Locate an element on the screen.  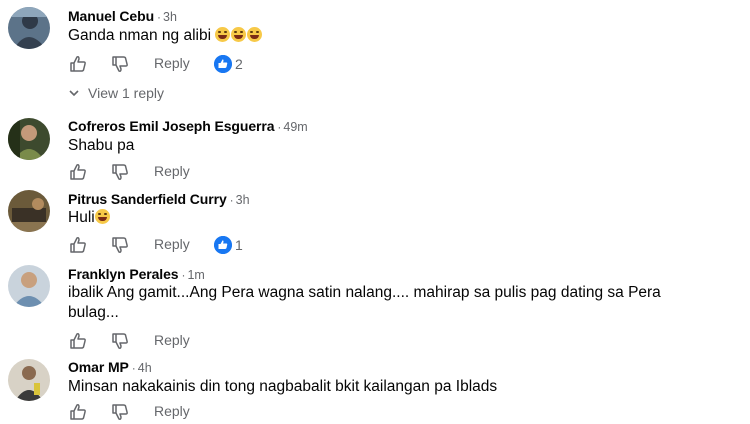
commenter-name: Pitrus Sanderfield Curry is located at coordinates (147, 199).